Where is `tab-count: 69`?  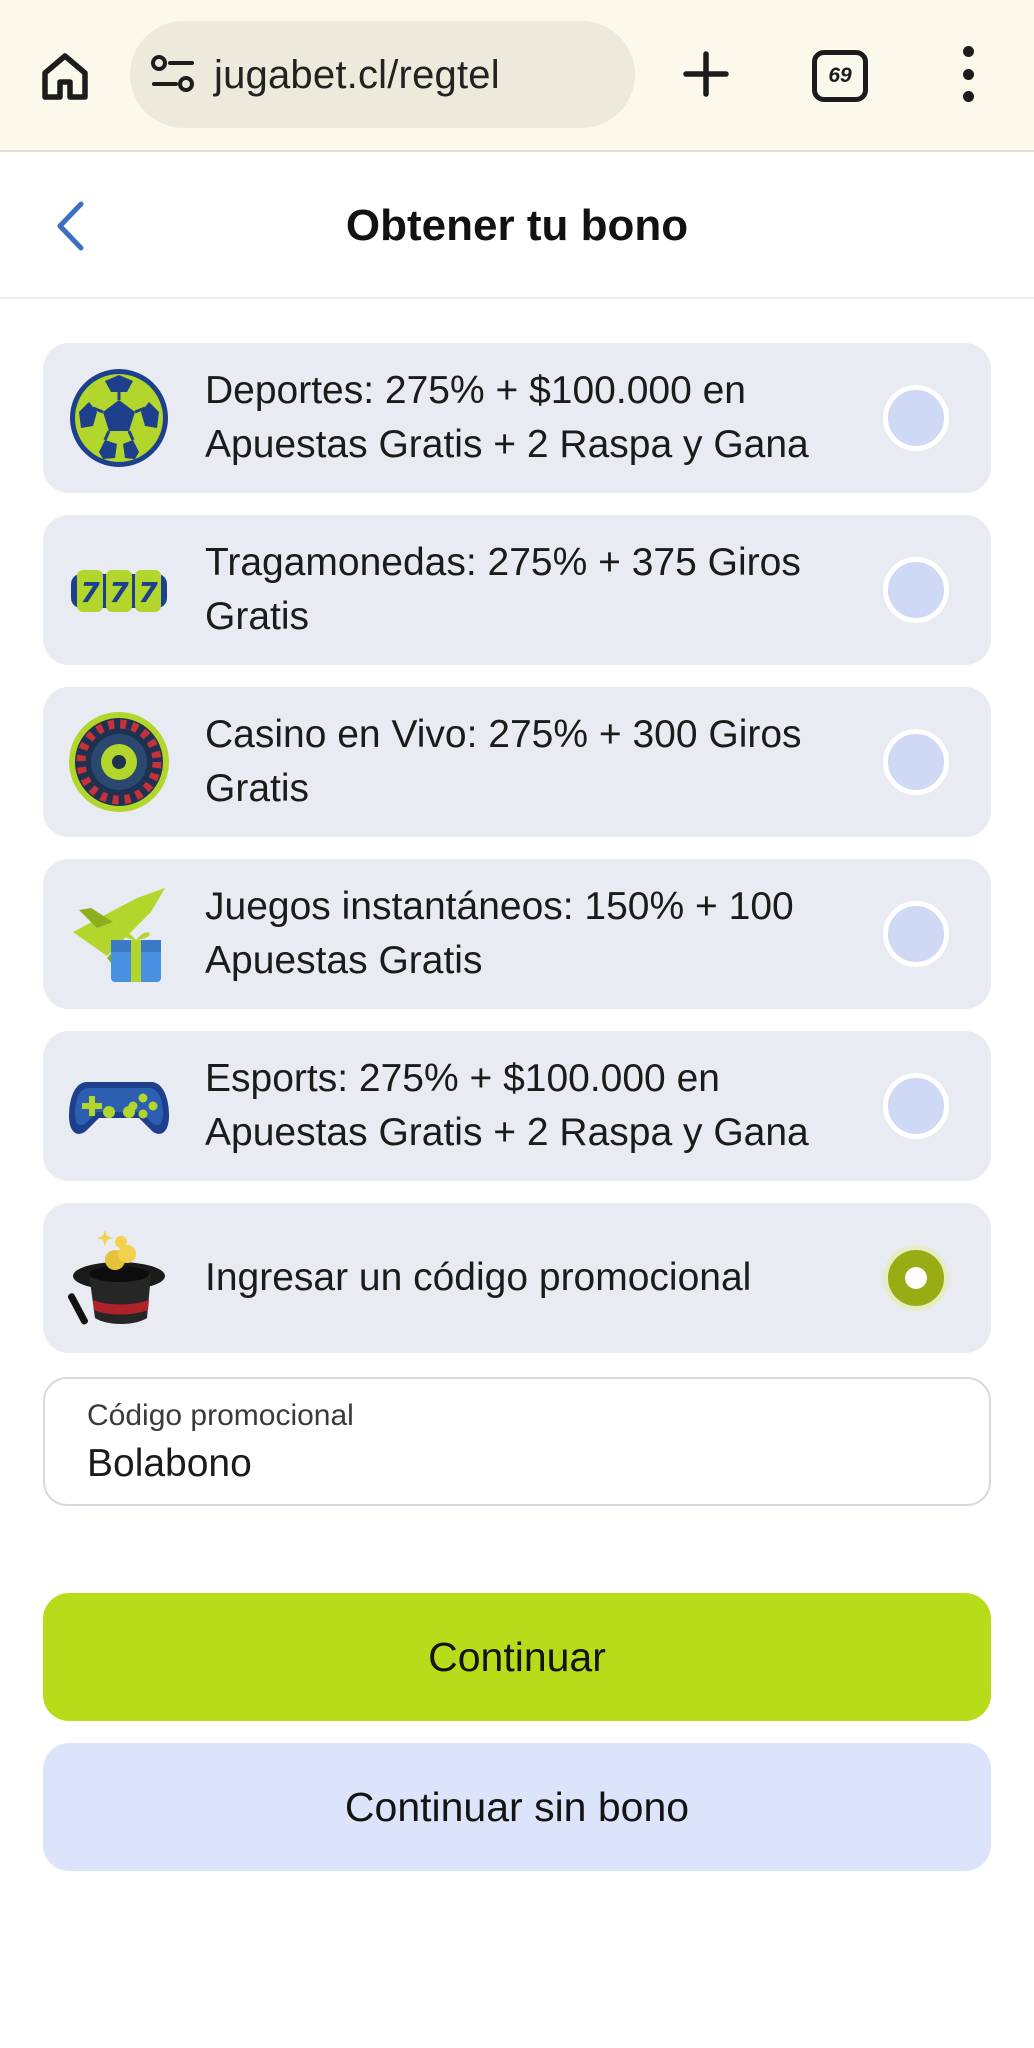 tab-count: 69 is located at coordinates (840, 75).